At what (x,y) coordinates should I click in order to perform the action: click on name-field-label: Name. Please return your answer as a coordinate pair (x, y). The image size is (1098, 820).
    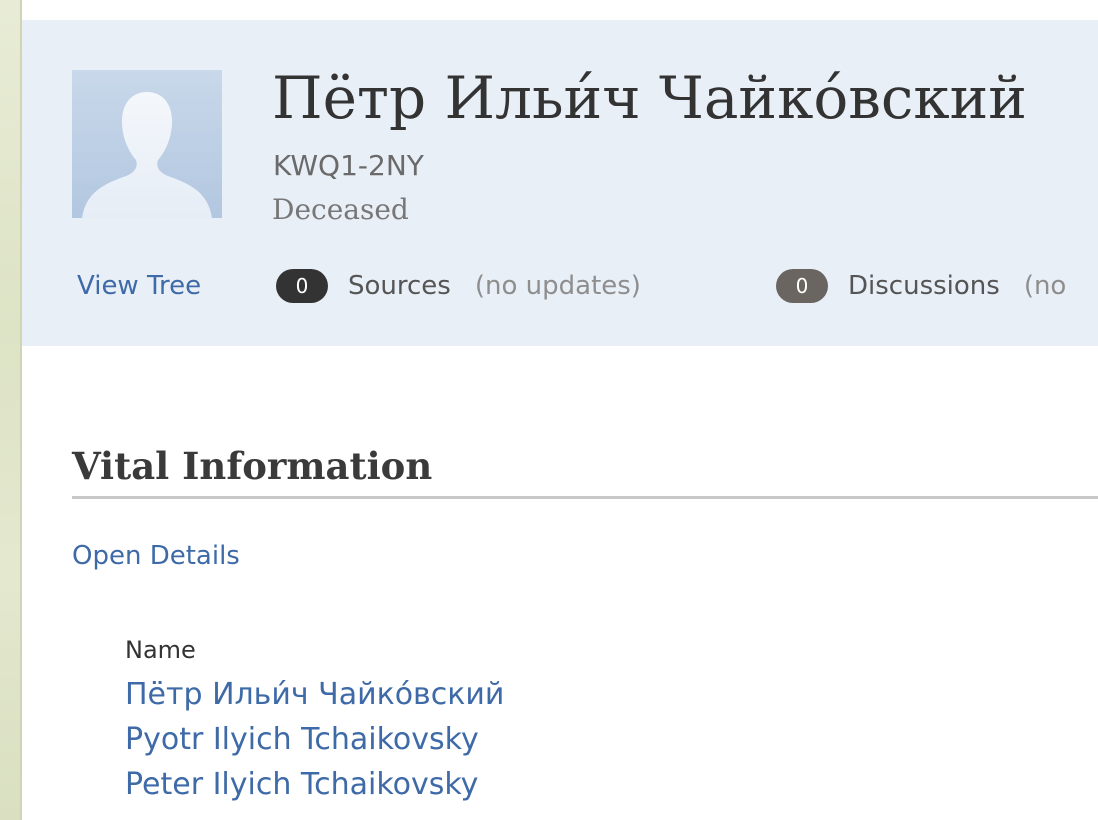
    Looking at the image, I should click on (160, 650).